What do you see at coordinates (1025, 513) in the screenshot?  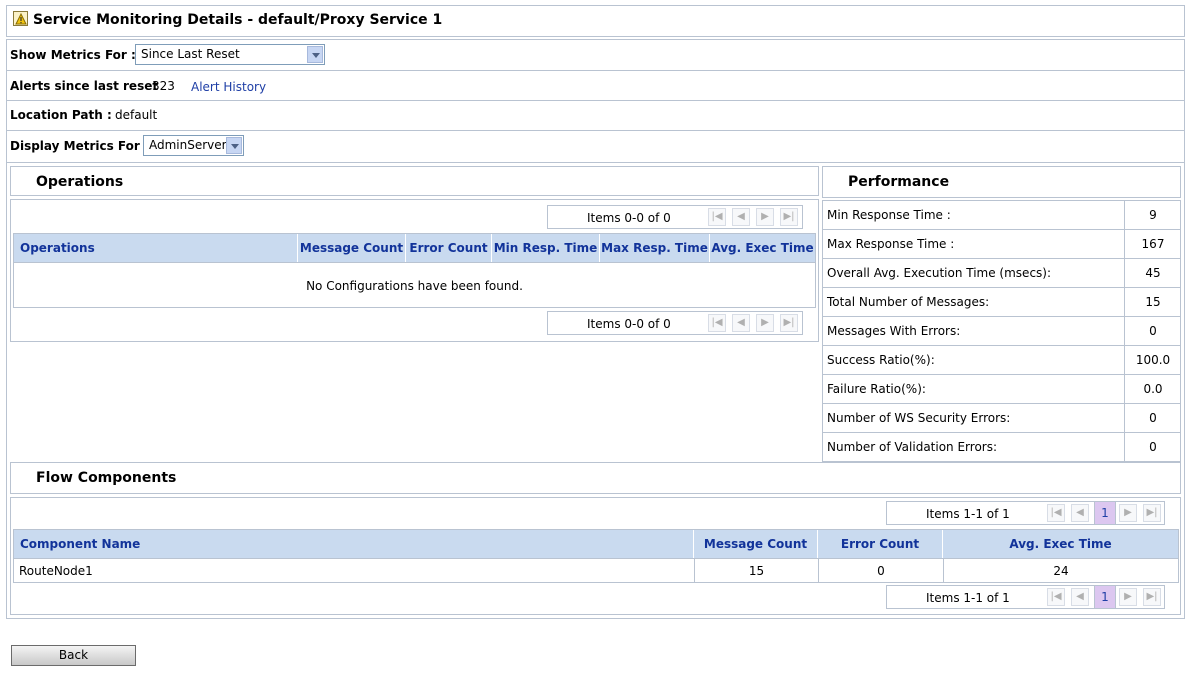 I see `flow-pager-top: Items 1-1 of 1 |◀ ◀ 1 ▶ ▶|` at bounding box center [1025, 513].